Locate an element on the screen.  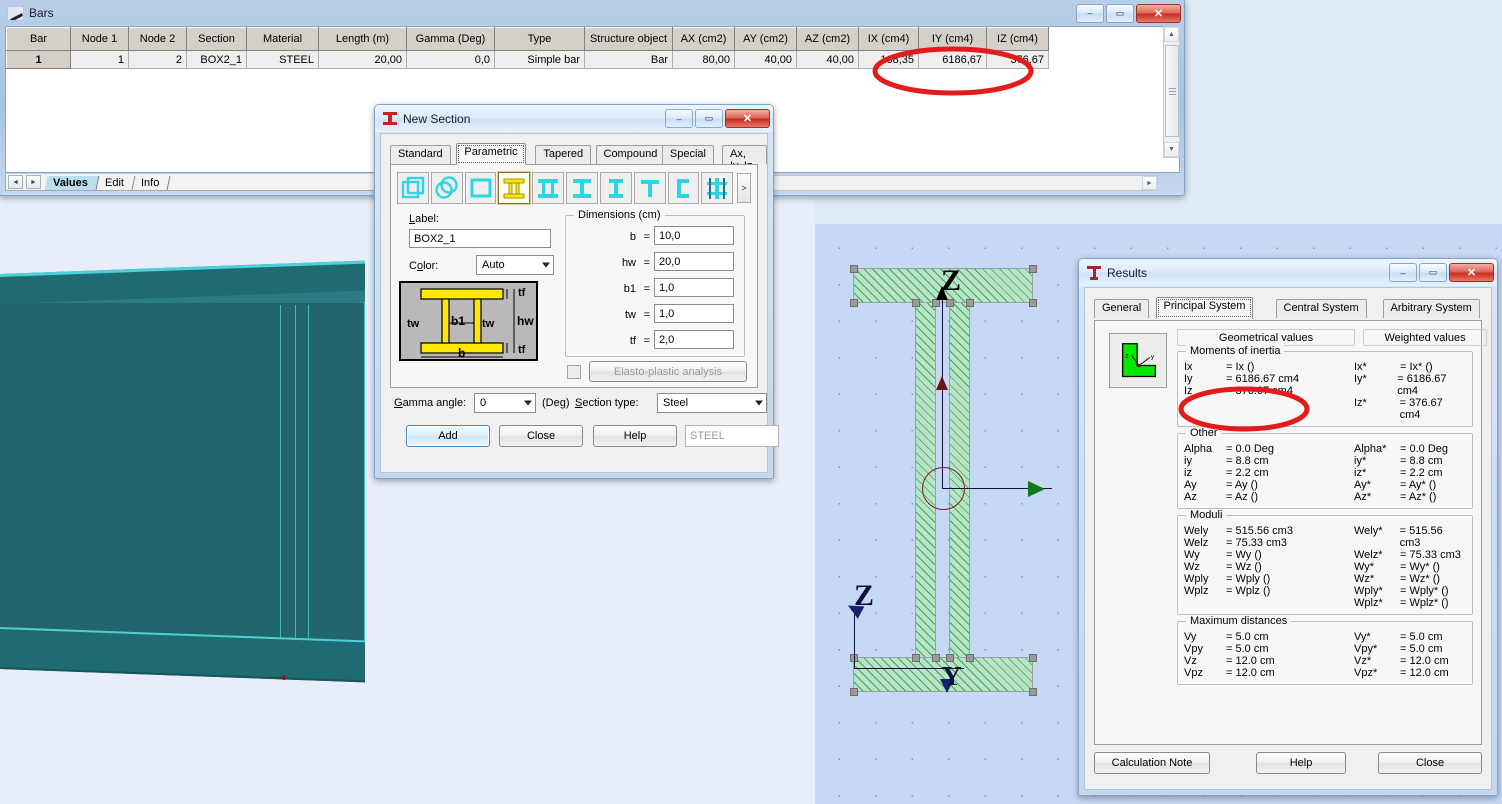
label-input: BOX2_1 is located at coordinates (480, 238).